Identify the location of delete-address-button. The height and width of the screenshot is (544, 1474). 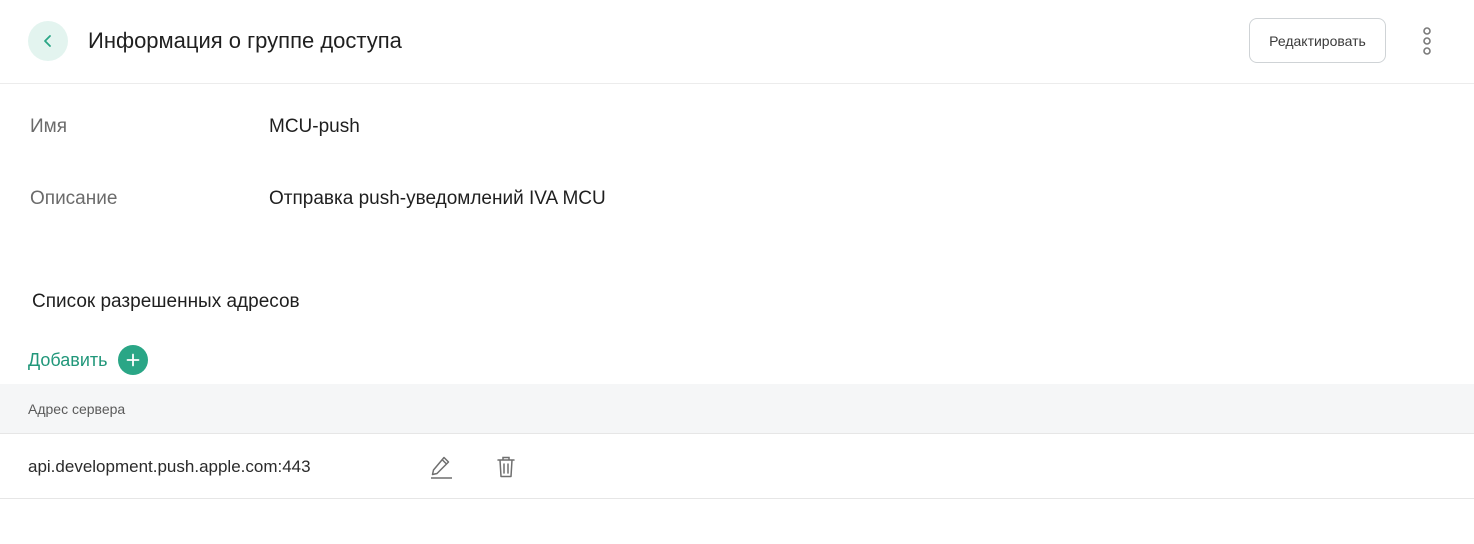
(506, 467).